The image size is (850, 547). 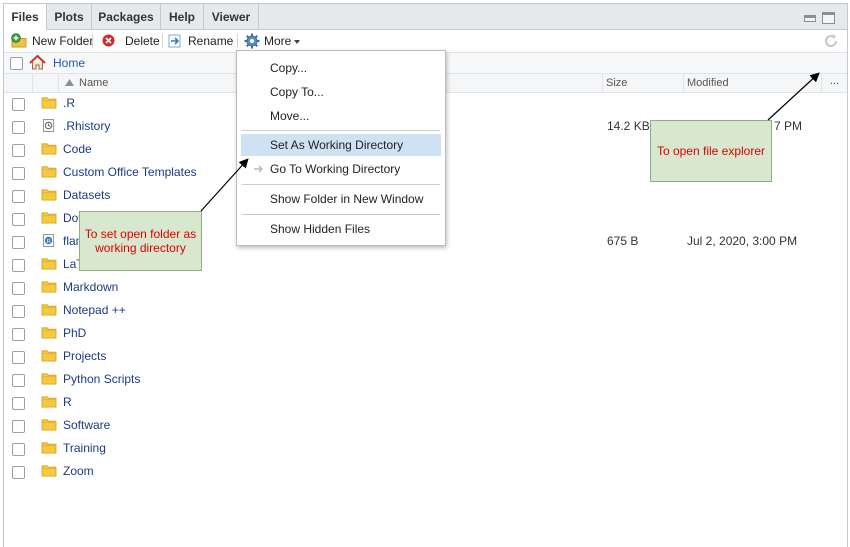 What do you see at coordinates (793, 96) in the screenshot?
I see `arrow-to-more-options` at bounding box center [793, 96].